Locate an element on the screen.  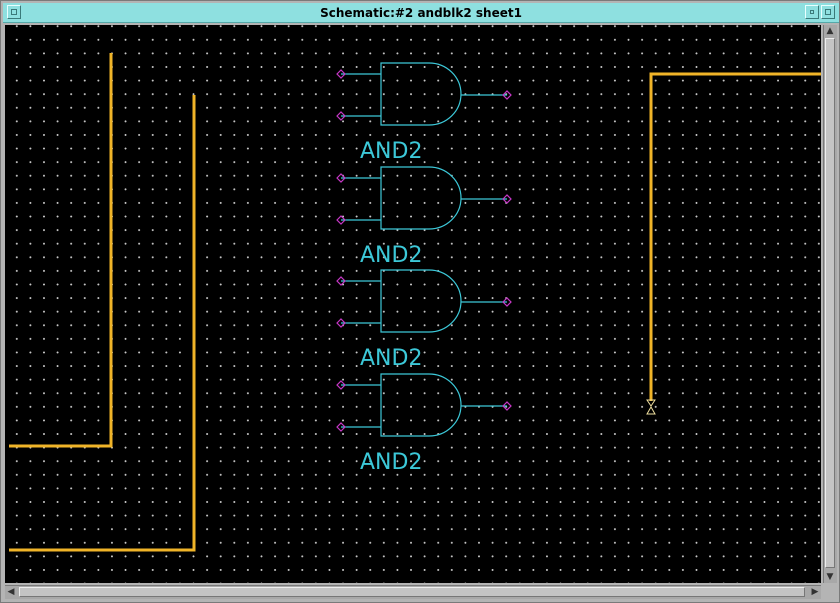
arrow-down-icon: ▼ is located at coordinates (830, 577).